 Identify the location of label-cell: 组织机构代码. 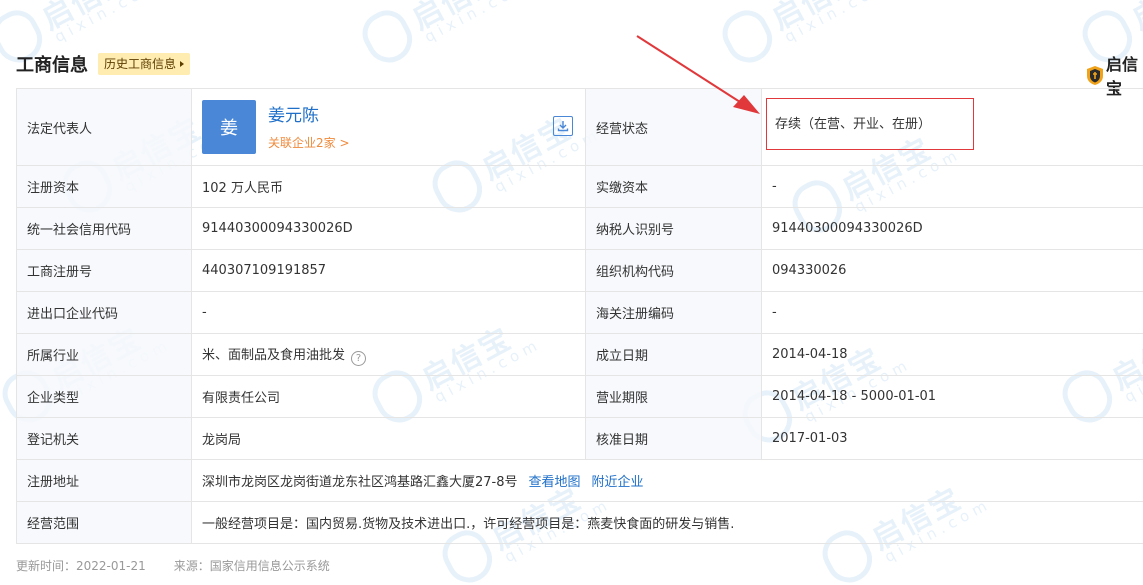
(673, 270).